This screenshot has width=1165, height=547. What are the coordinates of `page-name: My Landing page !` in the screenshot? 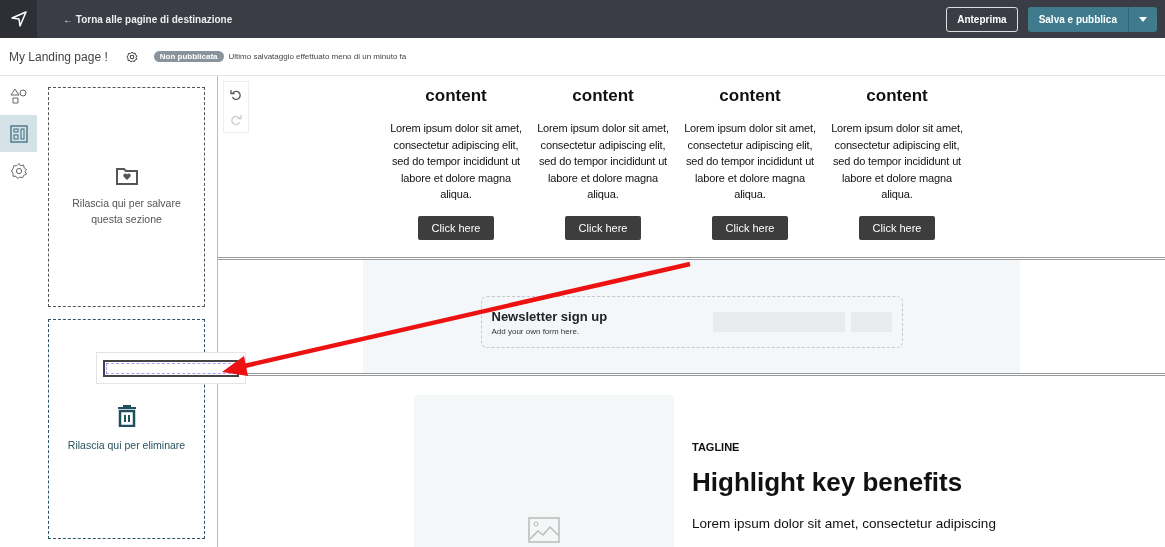 It's located at (58, 56).